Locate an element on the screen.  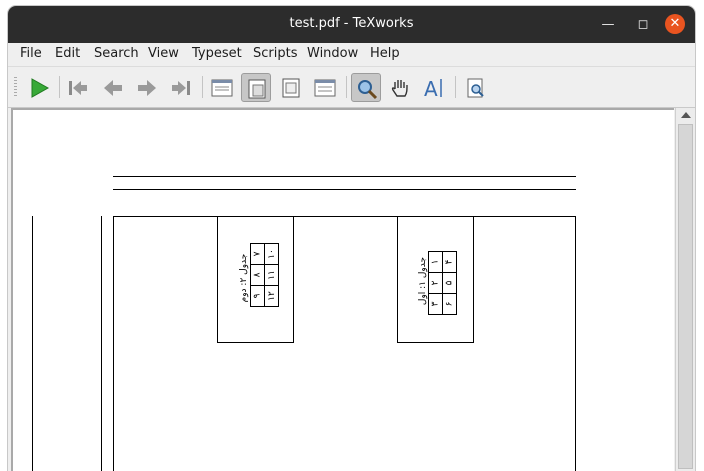
table-float-right: جدول ۱: اول ۱۴ ۲۵ ۳۶ is located at coordinates (435, 279).